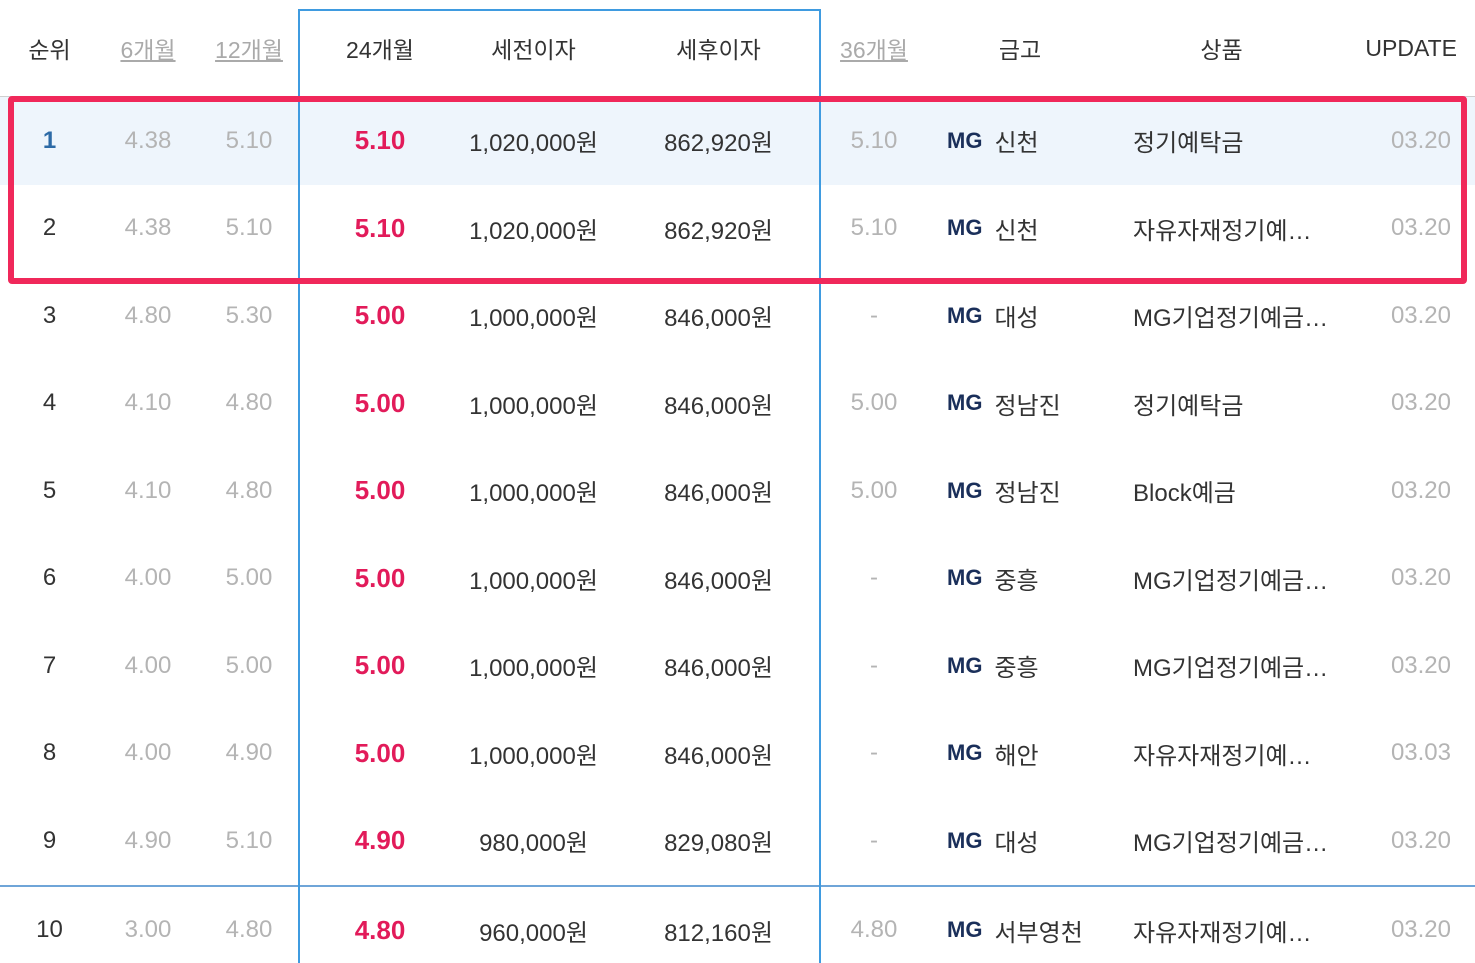 Image resolution: width=1475 pixels, height=963 pixels. Describe the element at coordinates (49, 840) in the screenshot. I see `rank-cell: 9` at that location.